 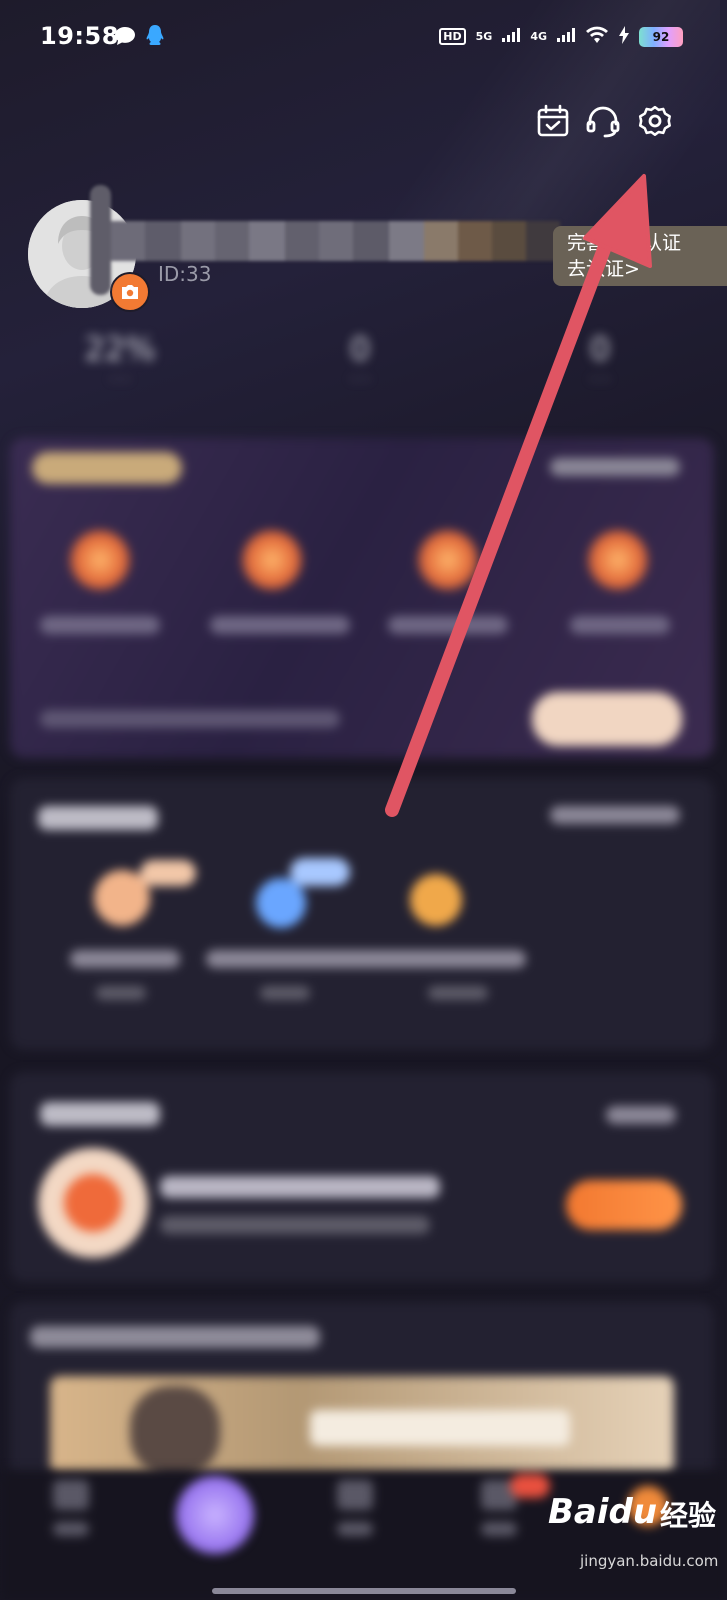 I want to click on baidu-logo: Baidu, so click(x=603, y=1512).